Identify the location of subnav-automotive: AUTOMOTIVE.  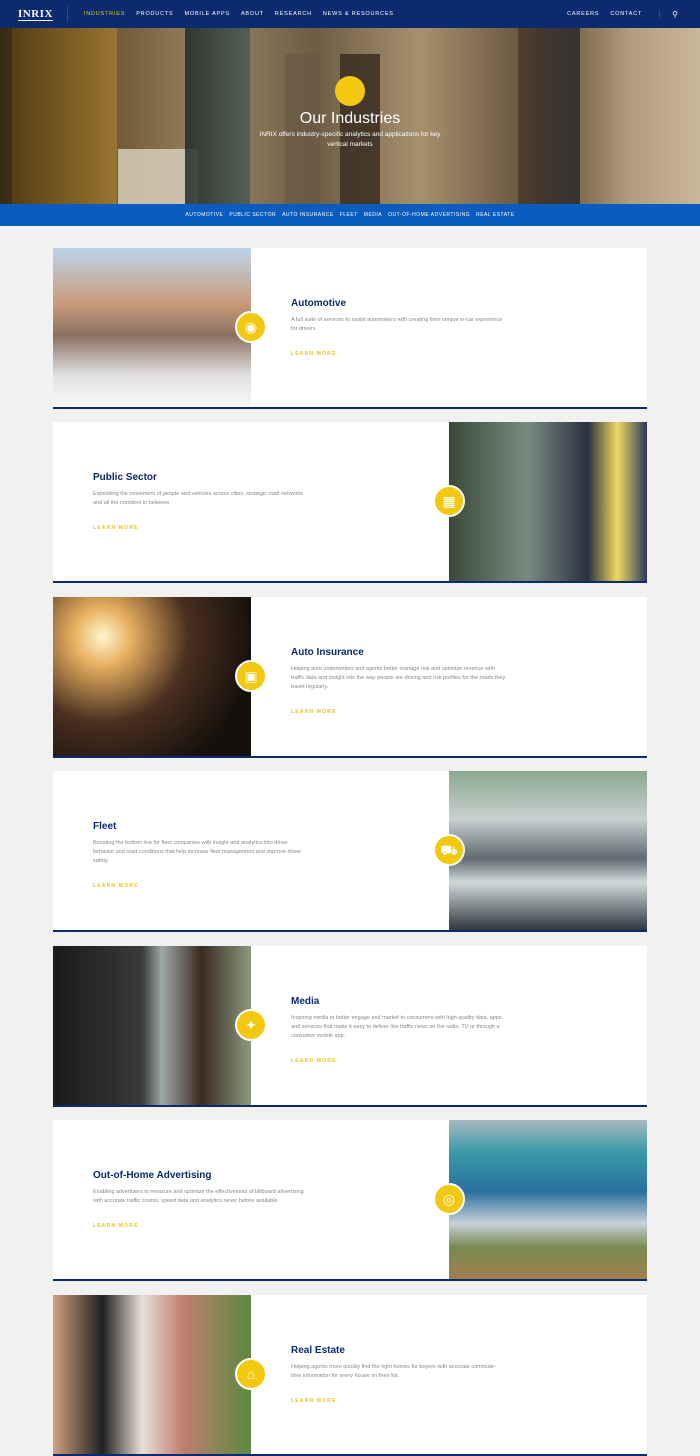
(204, 215).